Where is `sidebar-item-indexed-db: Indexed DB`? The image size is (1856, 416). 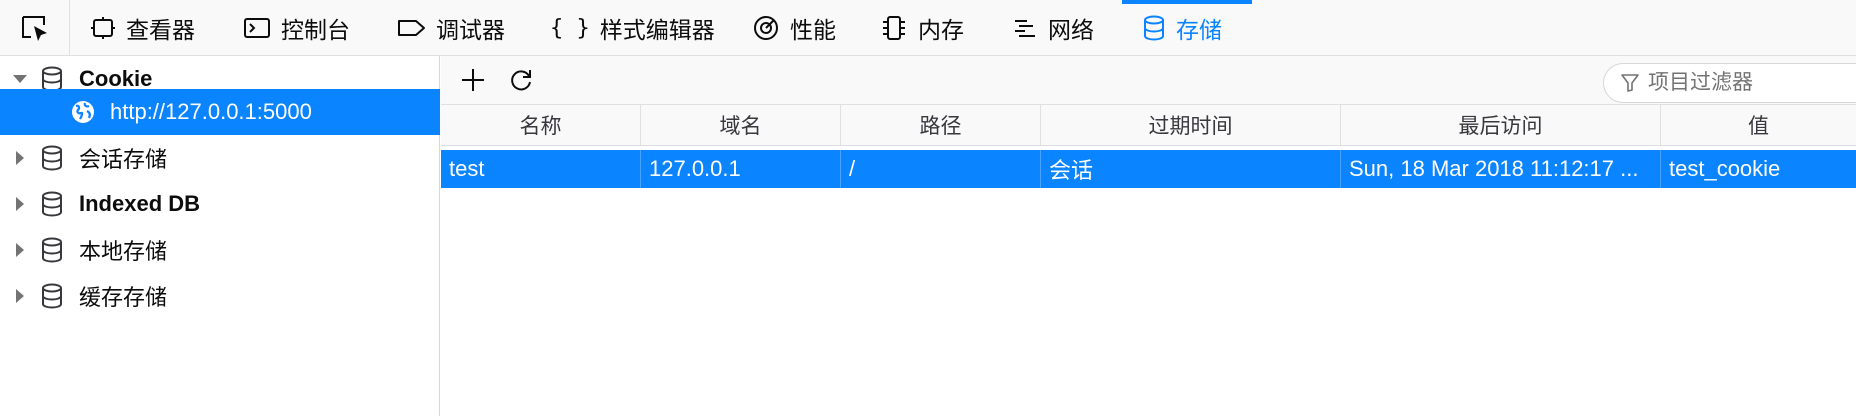
sidebar-item-indexed-db: Indexed DB is located at coordinates (220, 204).